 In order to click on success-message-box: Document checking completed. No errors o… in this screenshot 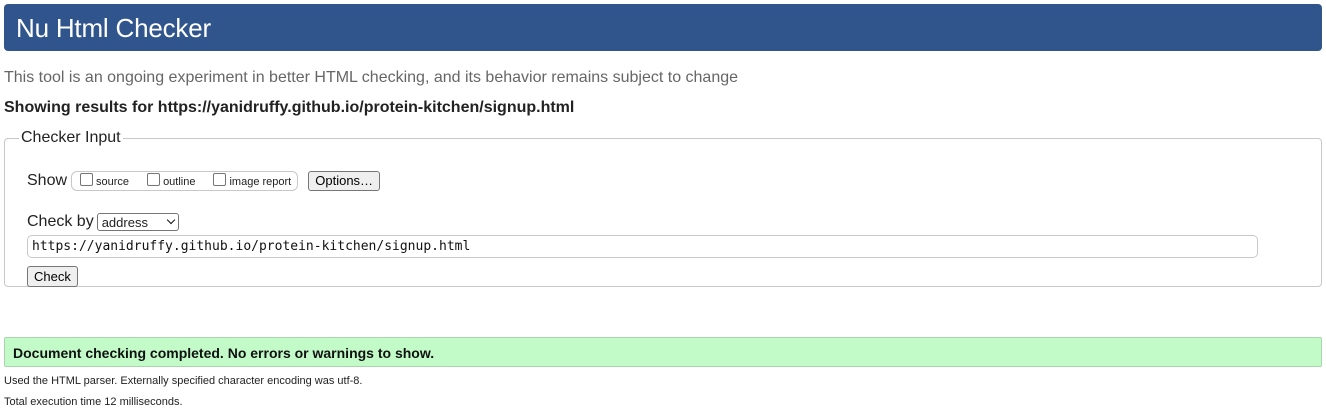, I will do `click(663, 352)`.